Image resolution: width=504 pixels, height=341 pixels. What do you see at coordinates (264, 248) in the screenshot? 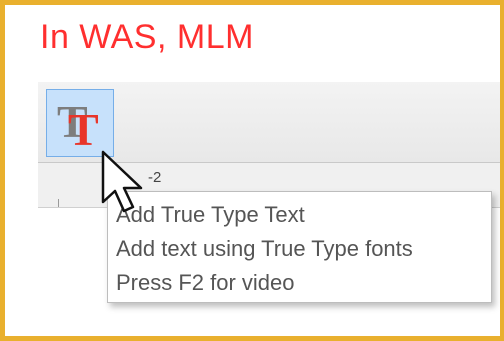
I see `tooltip-description: Add text using True Type fonts` at bounding box center [264, 248].